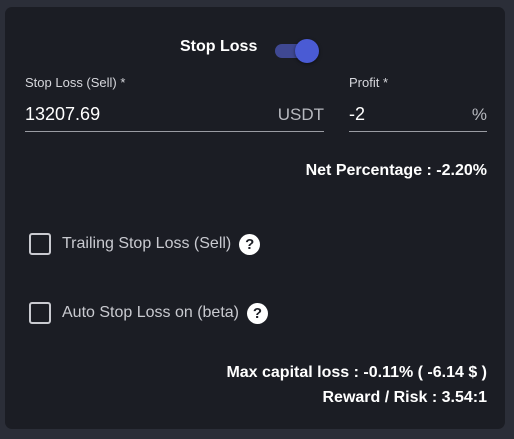  I want to click on stop-loss-header: Stop Loss, so click(255, 49).